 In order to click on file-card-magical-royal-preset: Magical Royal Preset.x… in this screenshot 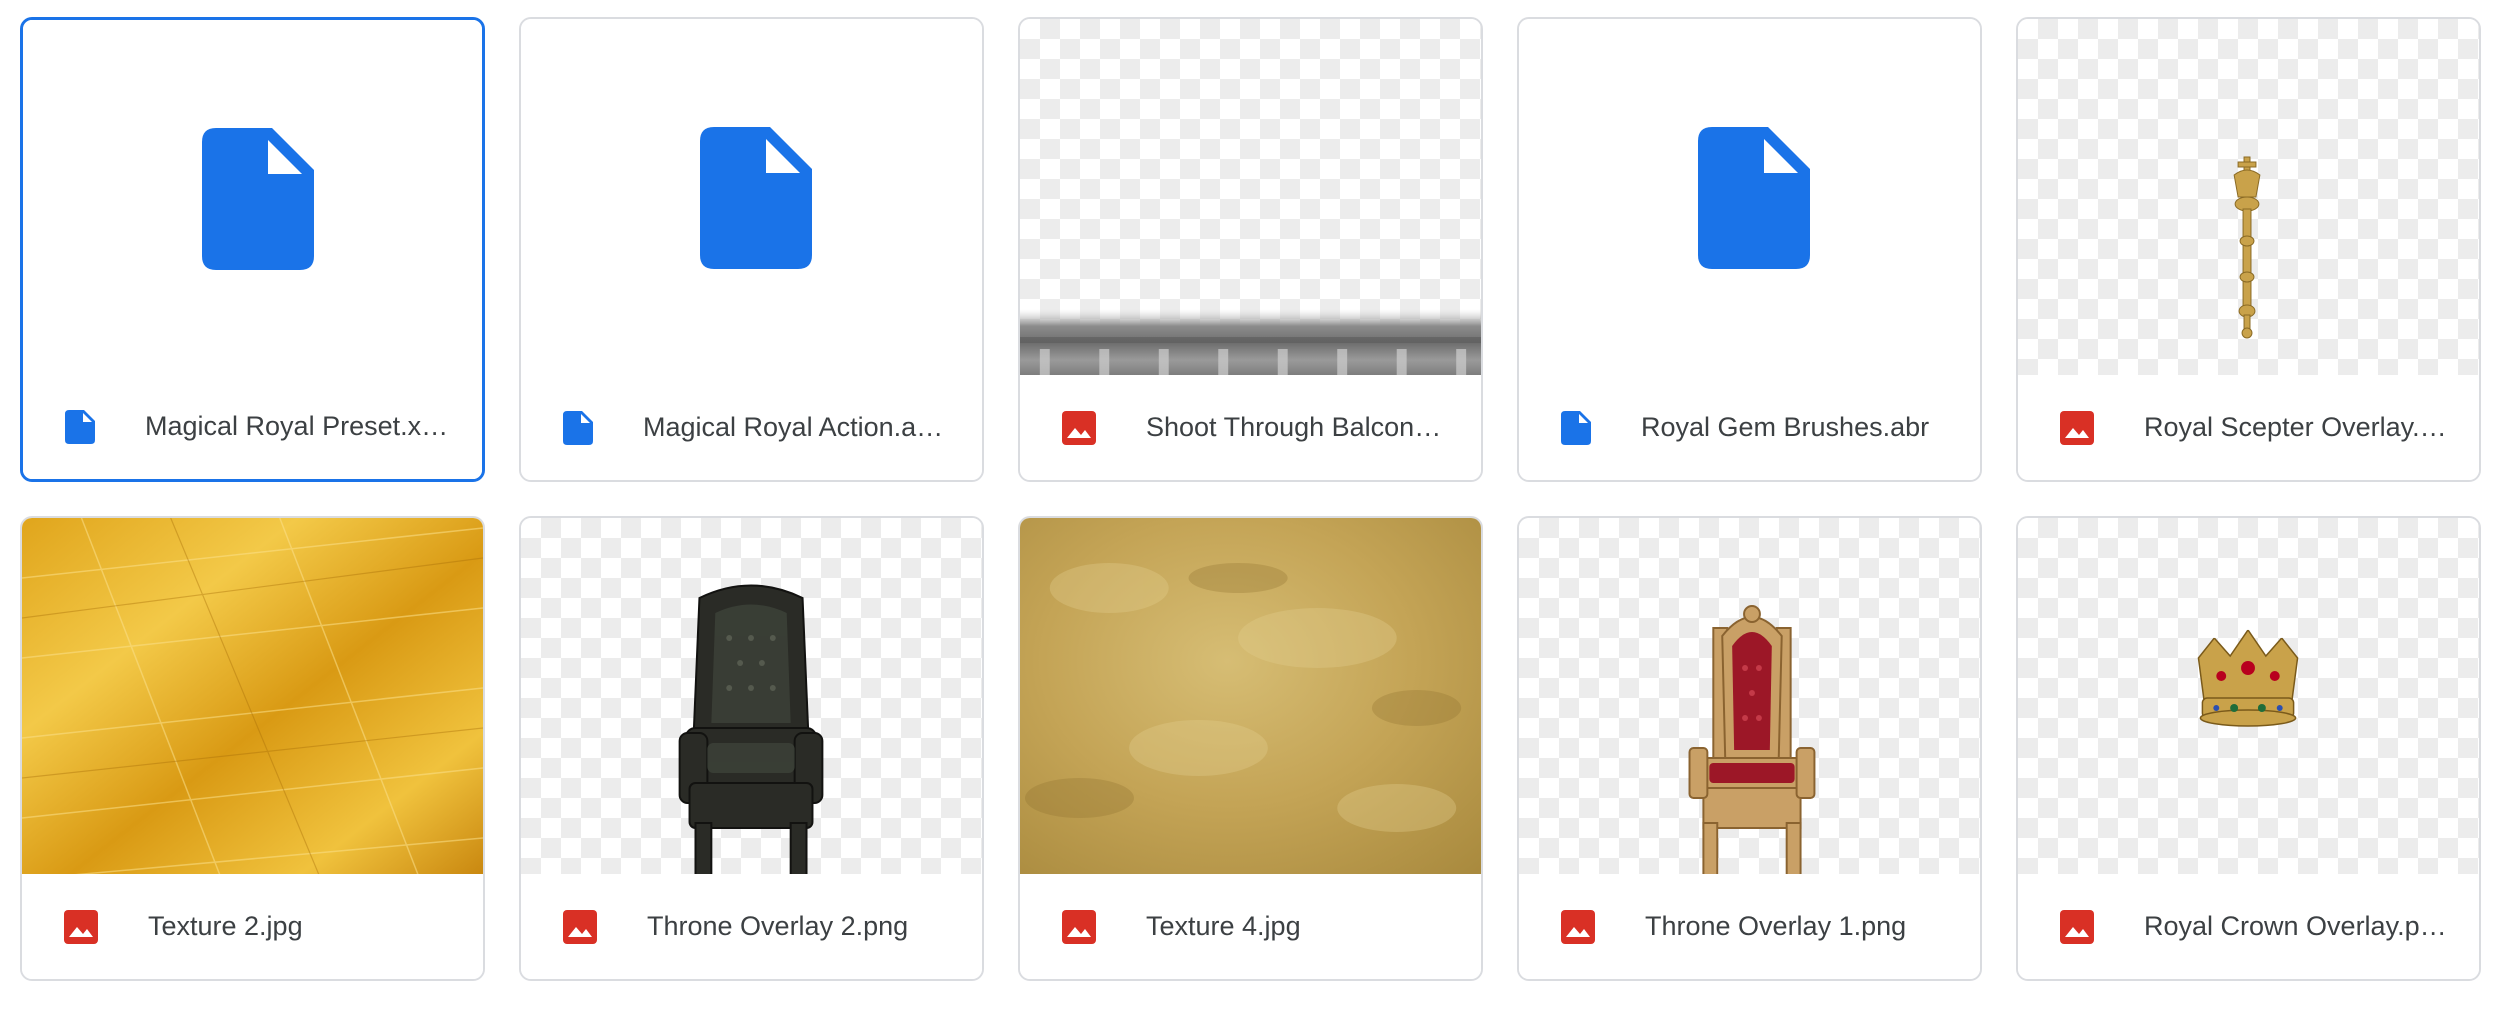, I will do `click(252, 249)`.